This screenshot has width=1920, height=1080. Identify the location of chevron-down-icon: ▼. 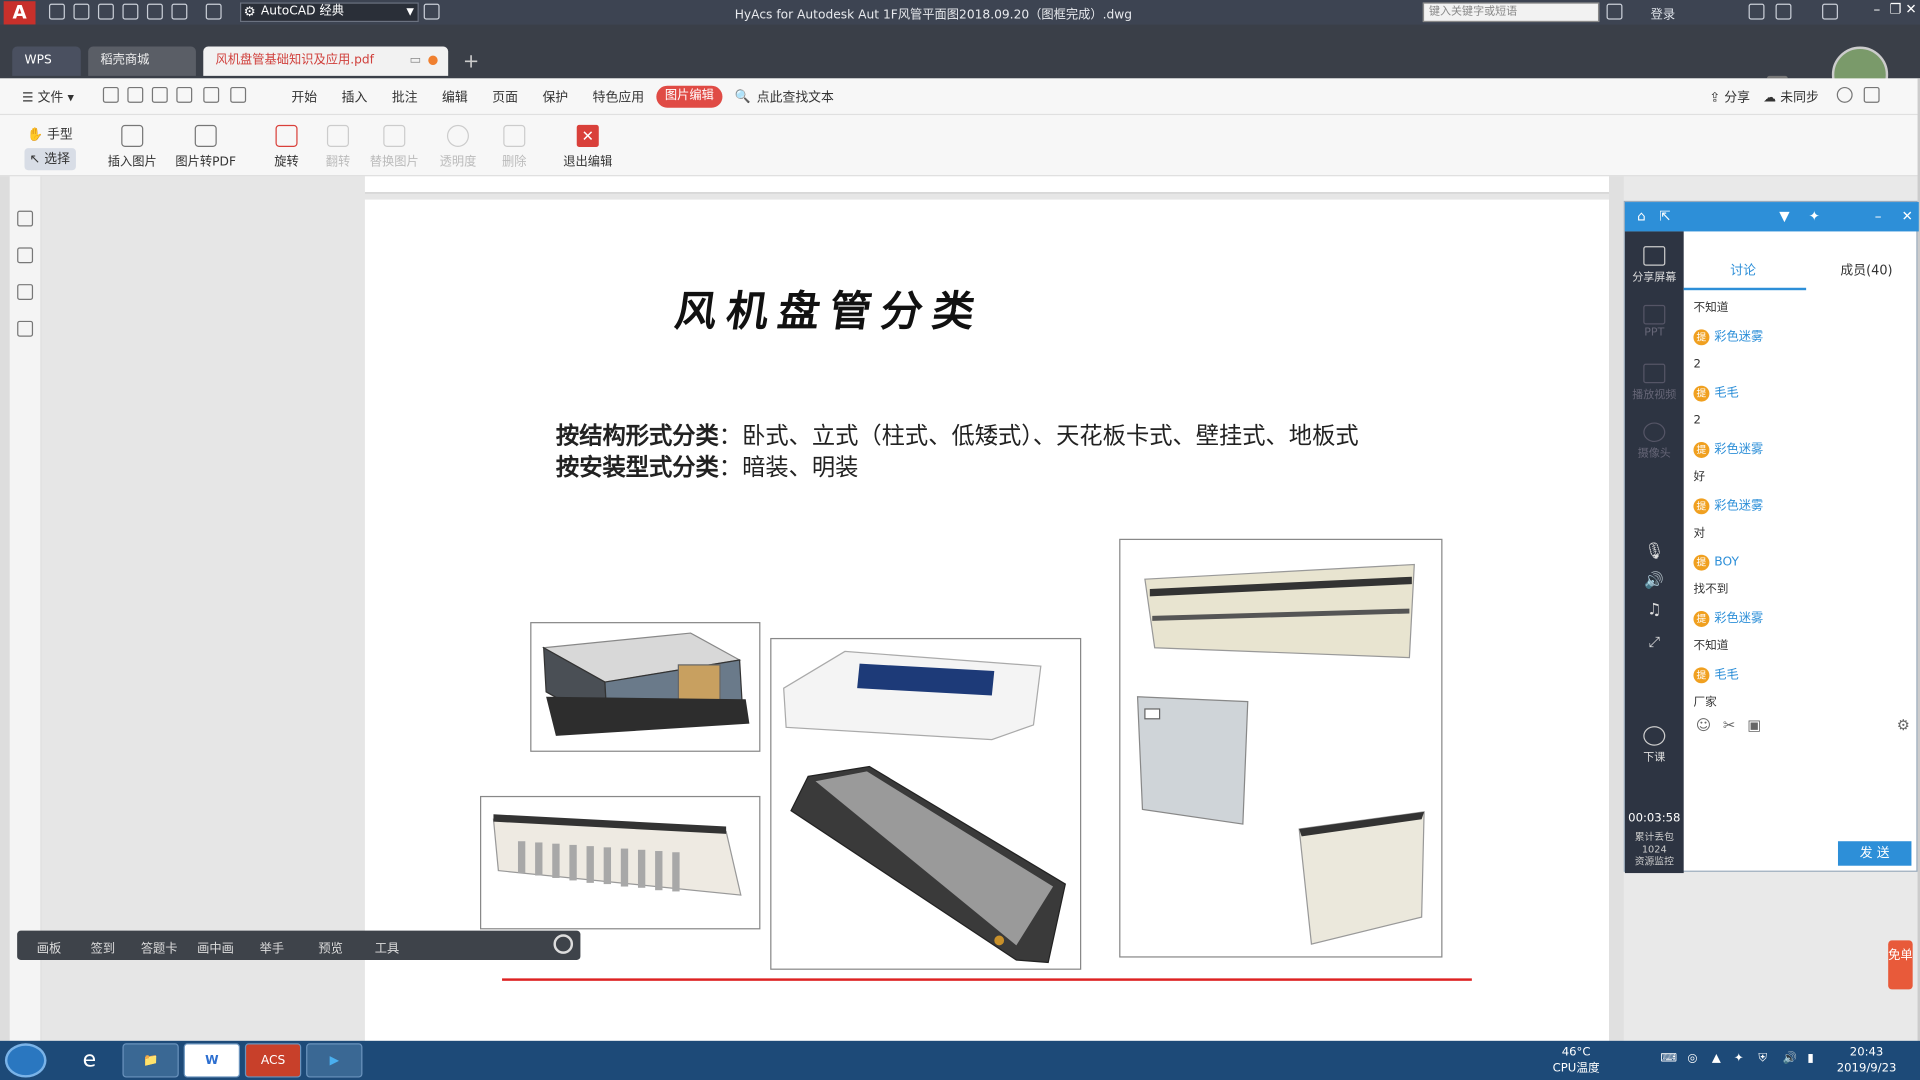
(1784, 216).